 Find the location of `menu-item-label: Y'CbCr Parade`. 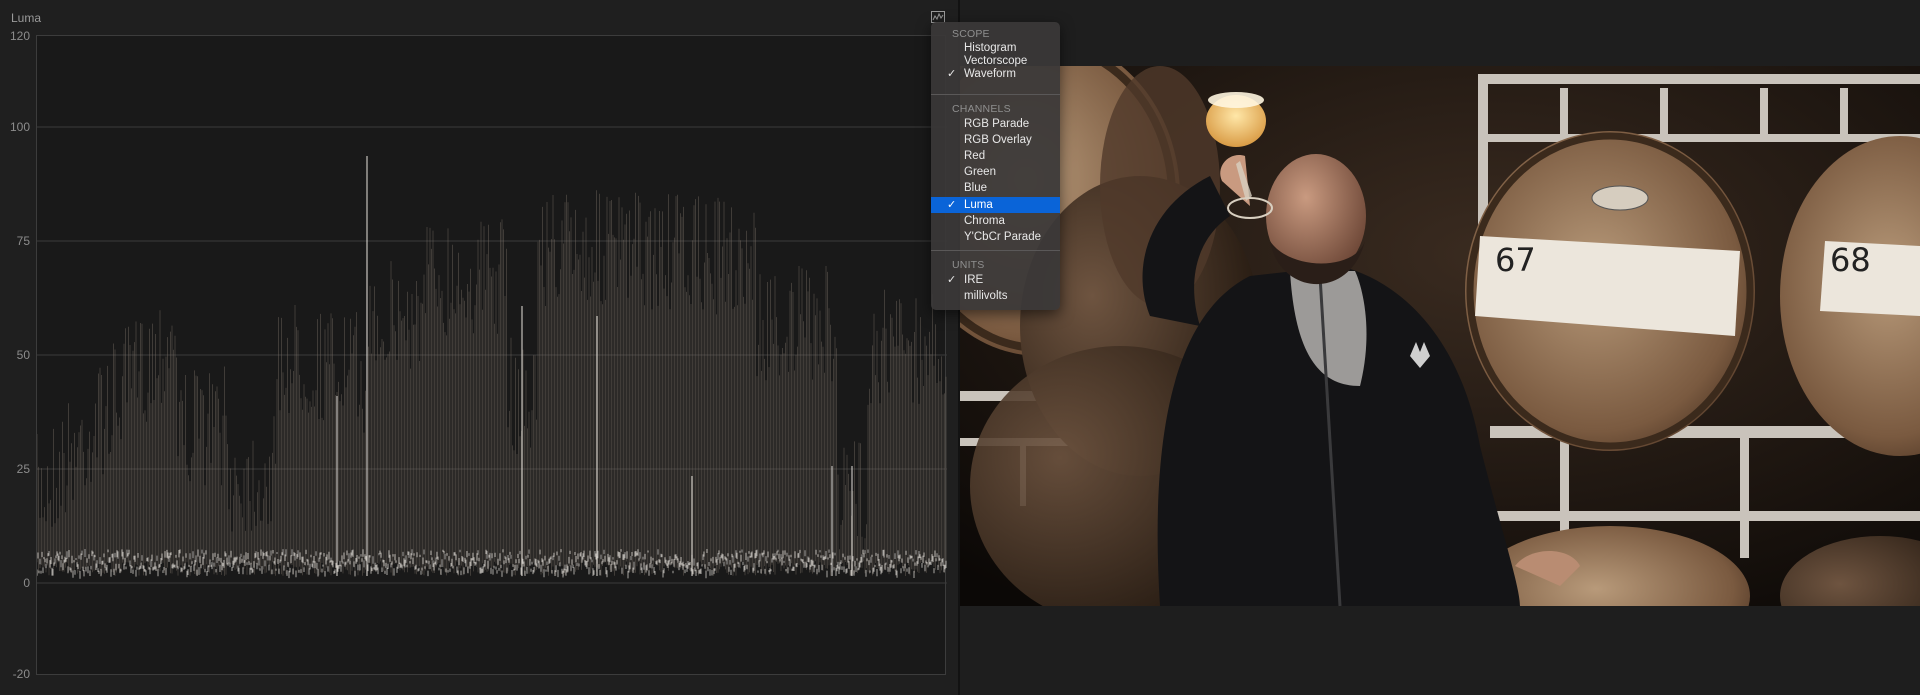

menu-item-label: Y'CbCr Parade is located at coordinates (1002, 237).